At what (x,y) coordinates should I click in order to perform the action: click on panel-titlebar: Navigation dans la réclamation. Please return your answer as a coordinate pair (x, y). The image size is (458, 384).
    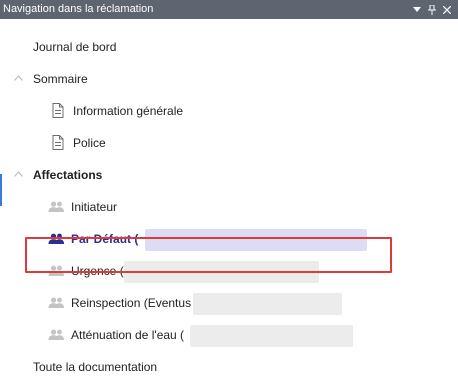
    Looking at the image, I should click on (229, 9).